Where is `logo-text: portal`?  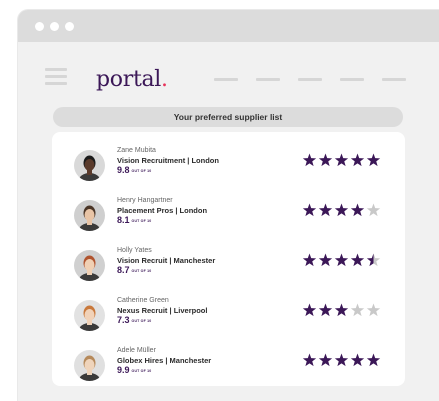 logo-text: portal is located at coordinates (129, 79).